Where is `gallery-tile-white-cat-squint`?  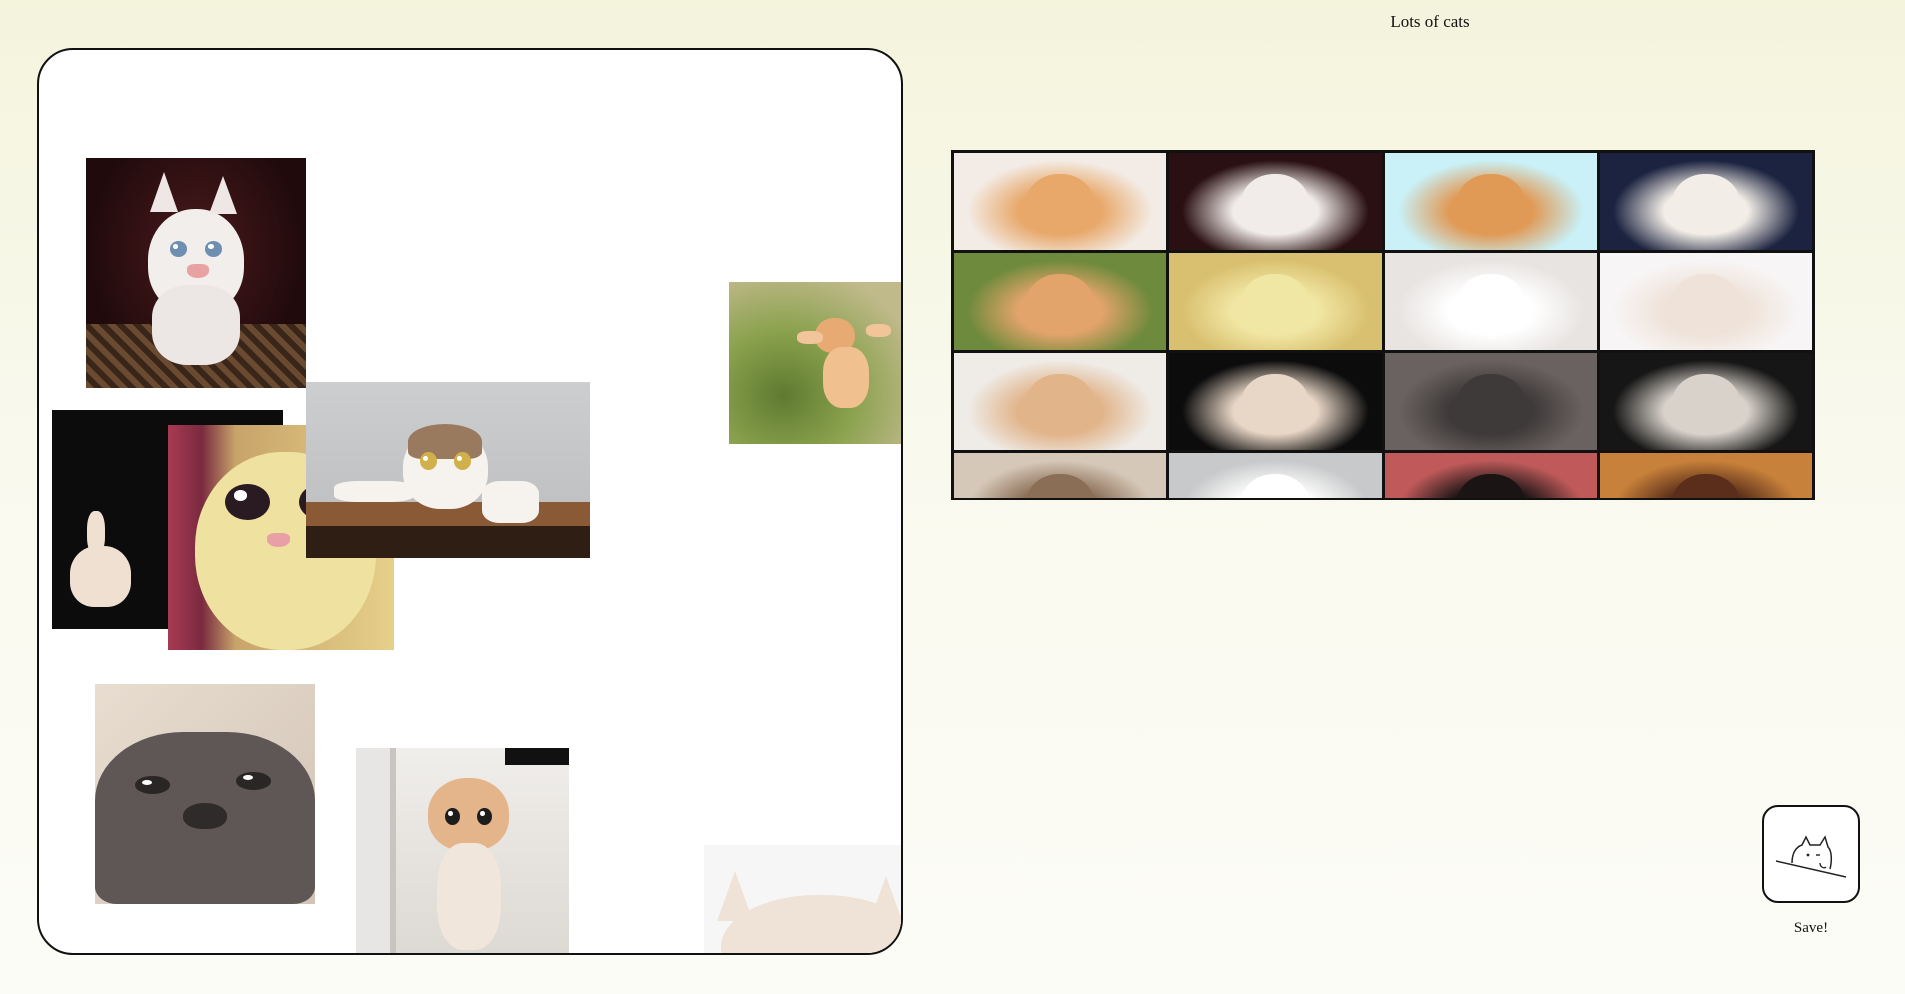
gallery-tile-white-cat-squint is located at coordinates (1705, 301).